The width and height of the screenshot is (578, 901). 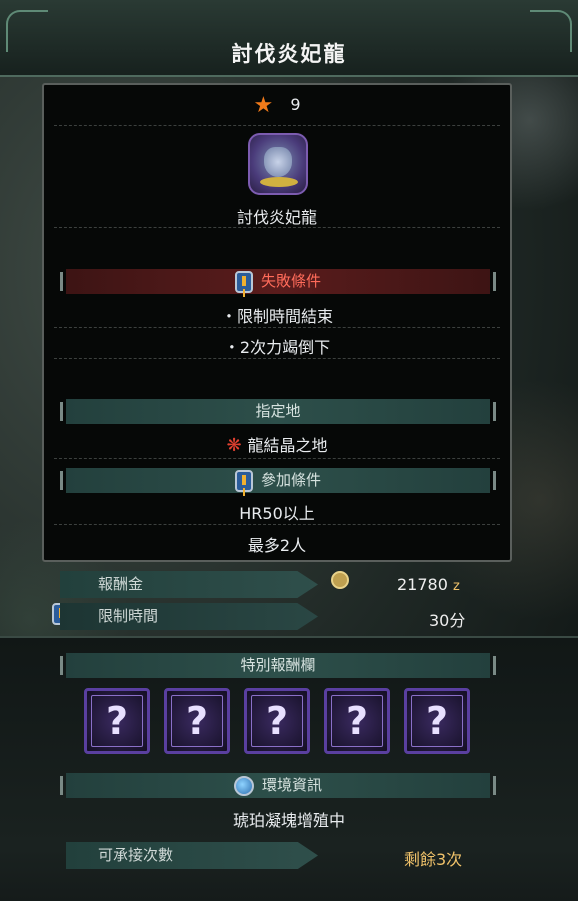 What do you see at coordinates (287, 445) in the screenshot?
I see `location-name: 龍結晶之地` at bounding box center [287, 445].